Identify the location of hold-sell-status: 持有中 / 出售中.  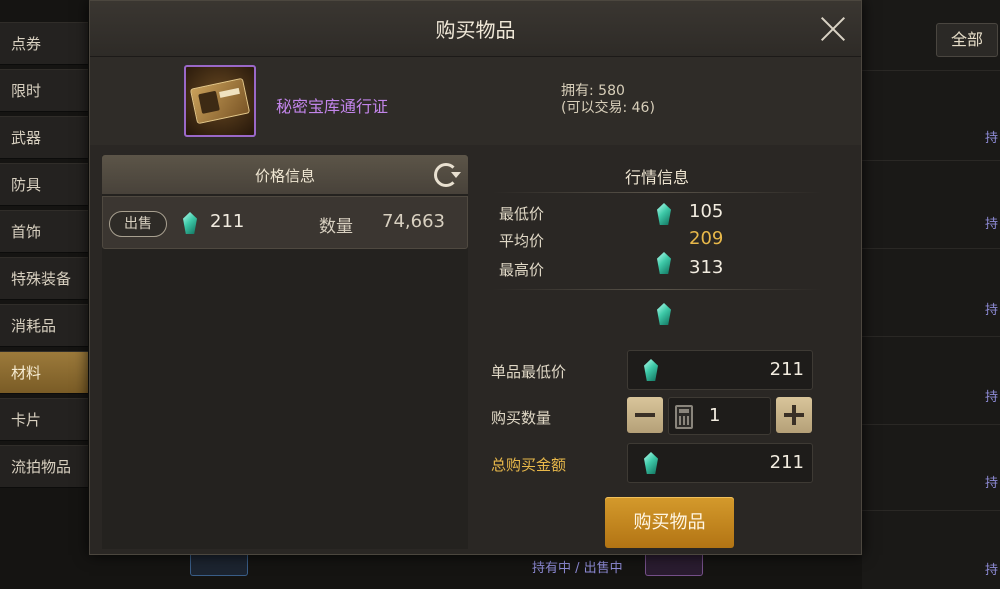
(577, 568).